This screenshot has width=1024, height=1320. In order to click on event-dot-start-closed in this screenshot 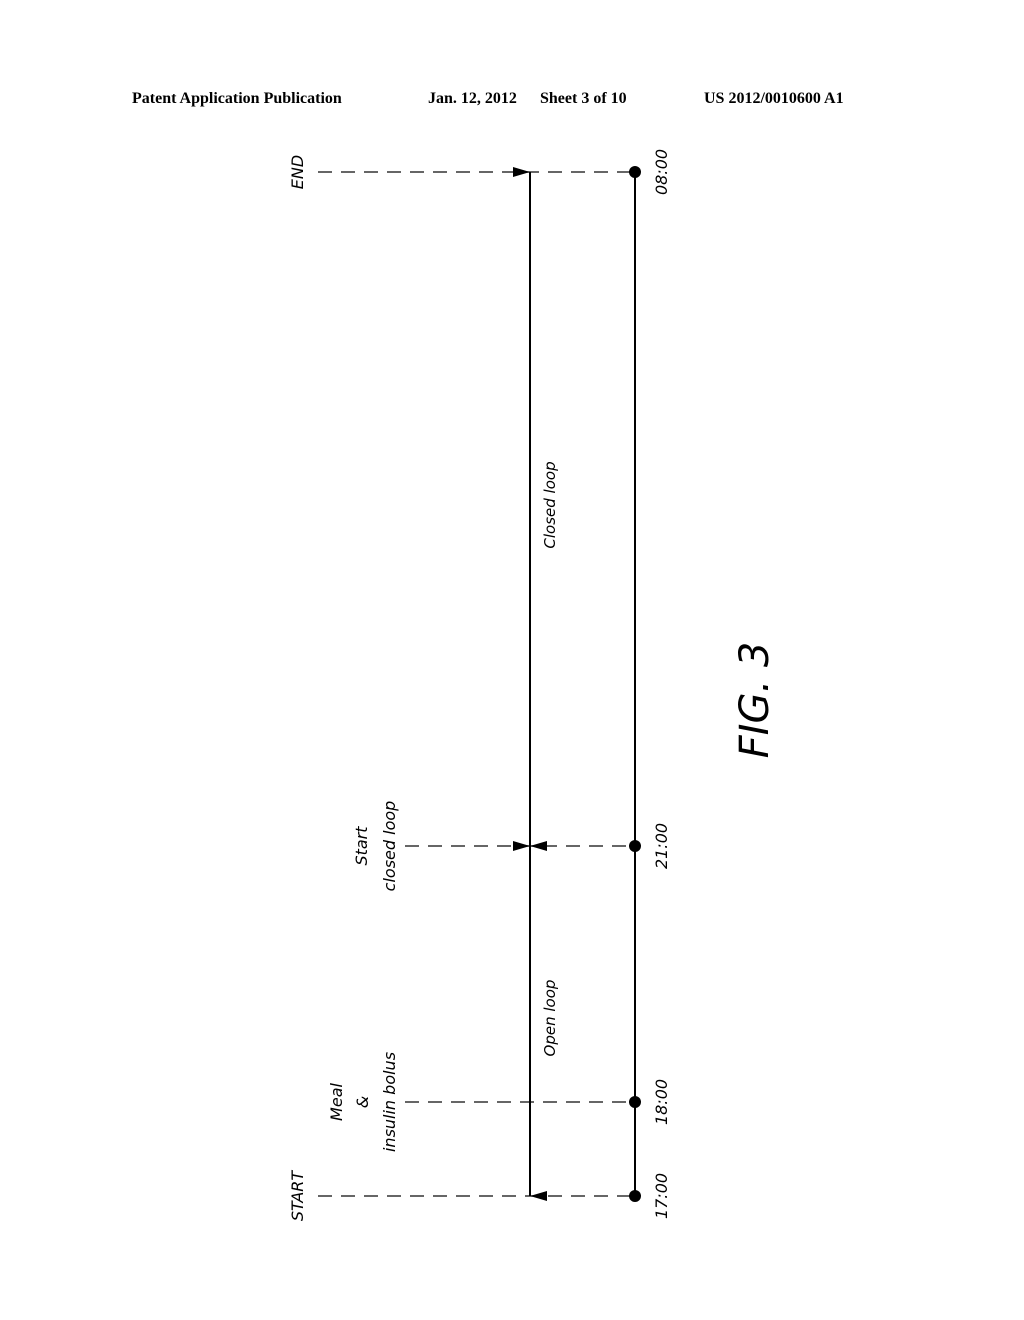, I will do `click(635, 846)`.